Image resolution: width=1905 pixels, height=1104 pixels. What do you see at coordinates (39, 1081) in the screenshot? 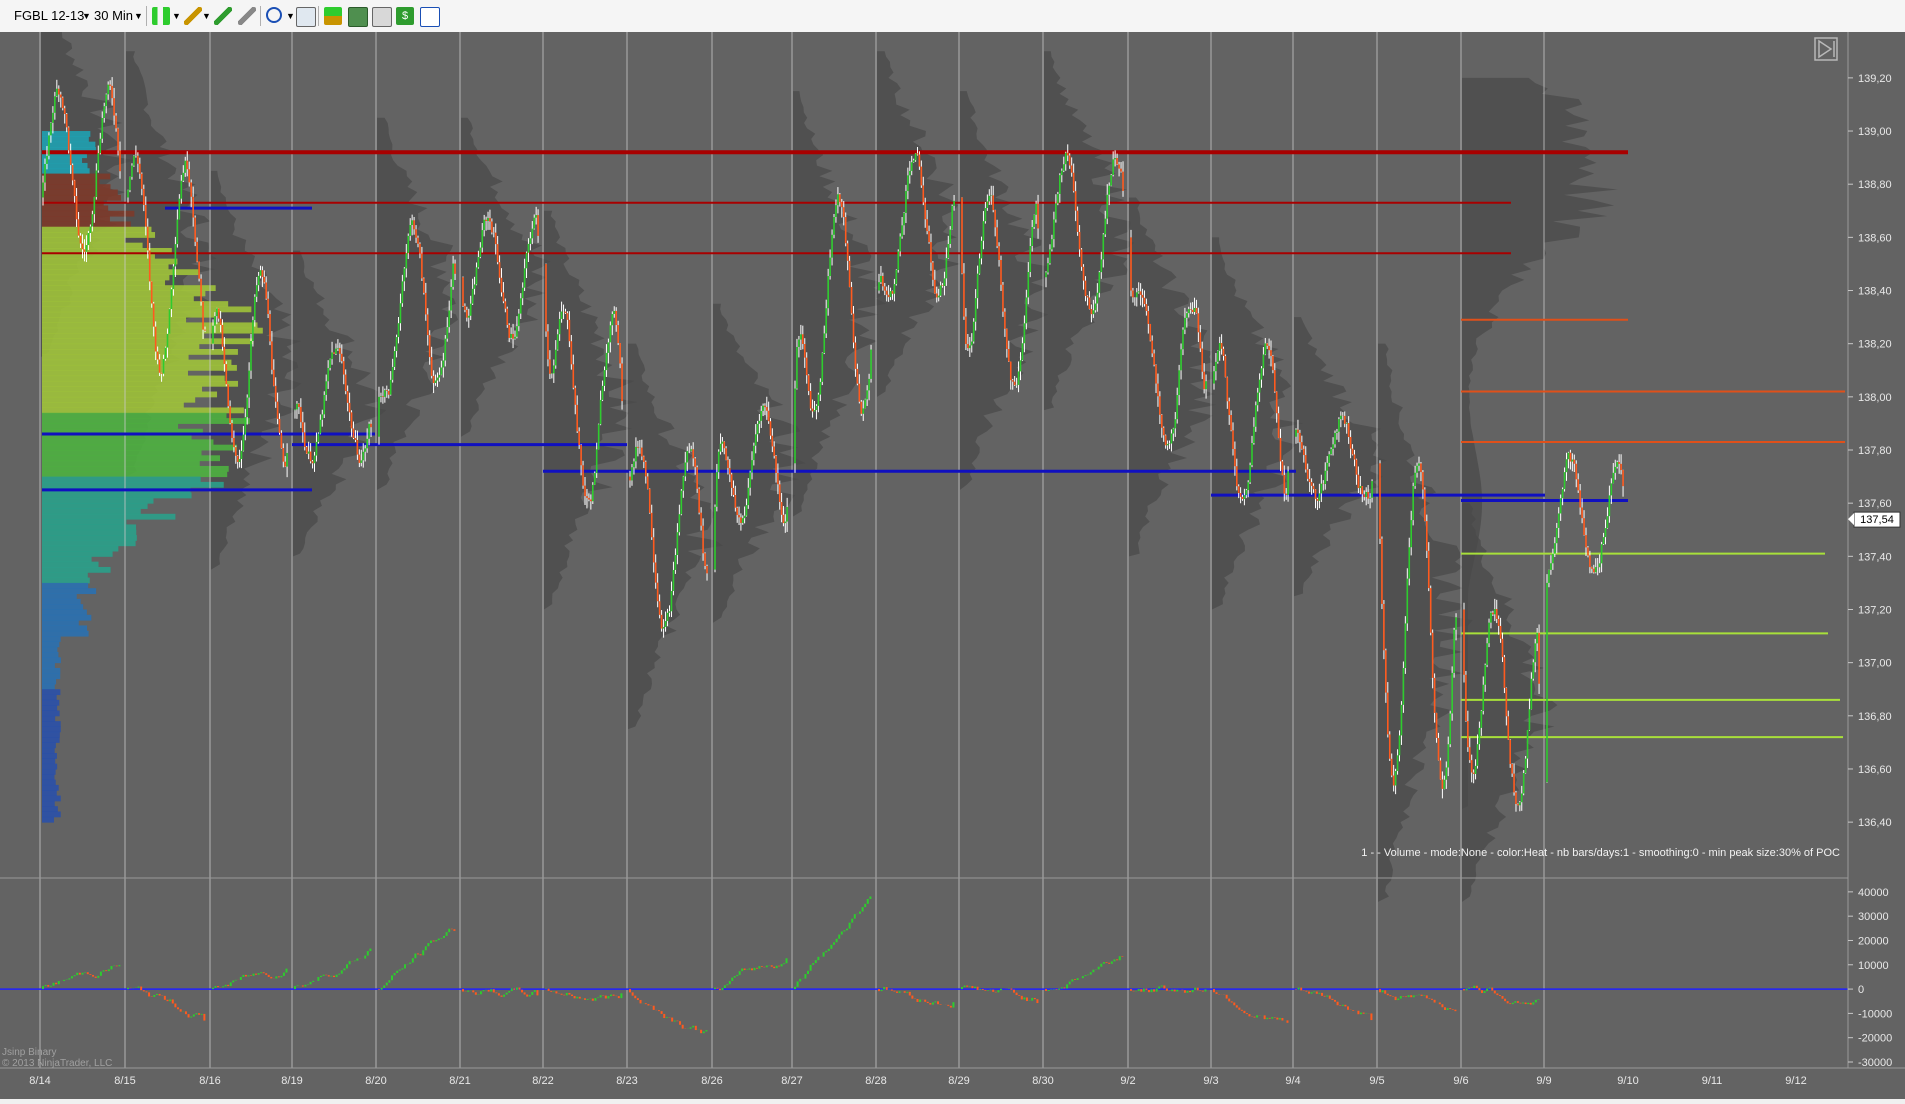
I see `date-label: 8/14` at bounding box center [39, 1081].